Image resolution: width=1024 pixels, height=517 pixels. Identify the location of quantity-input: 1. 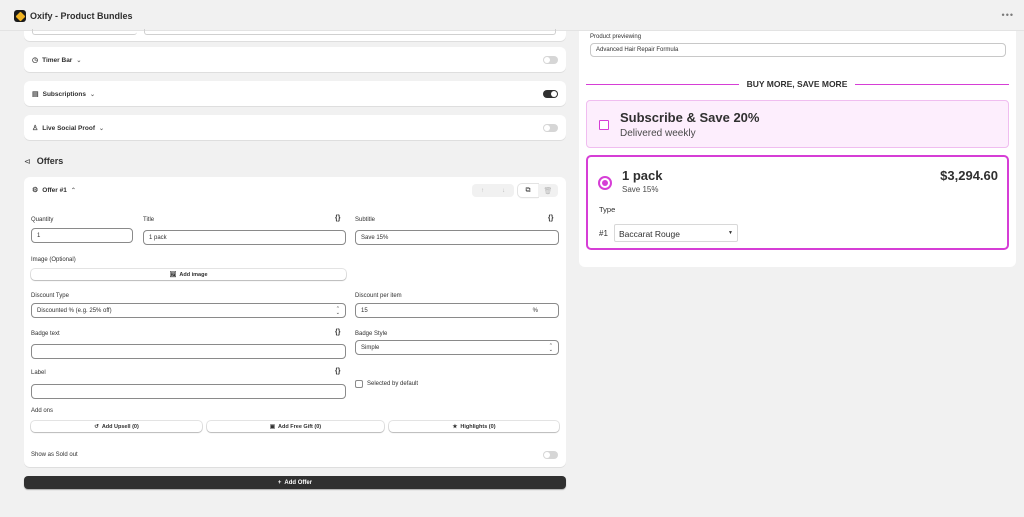
(82, 235).